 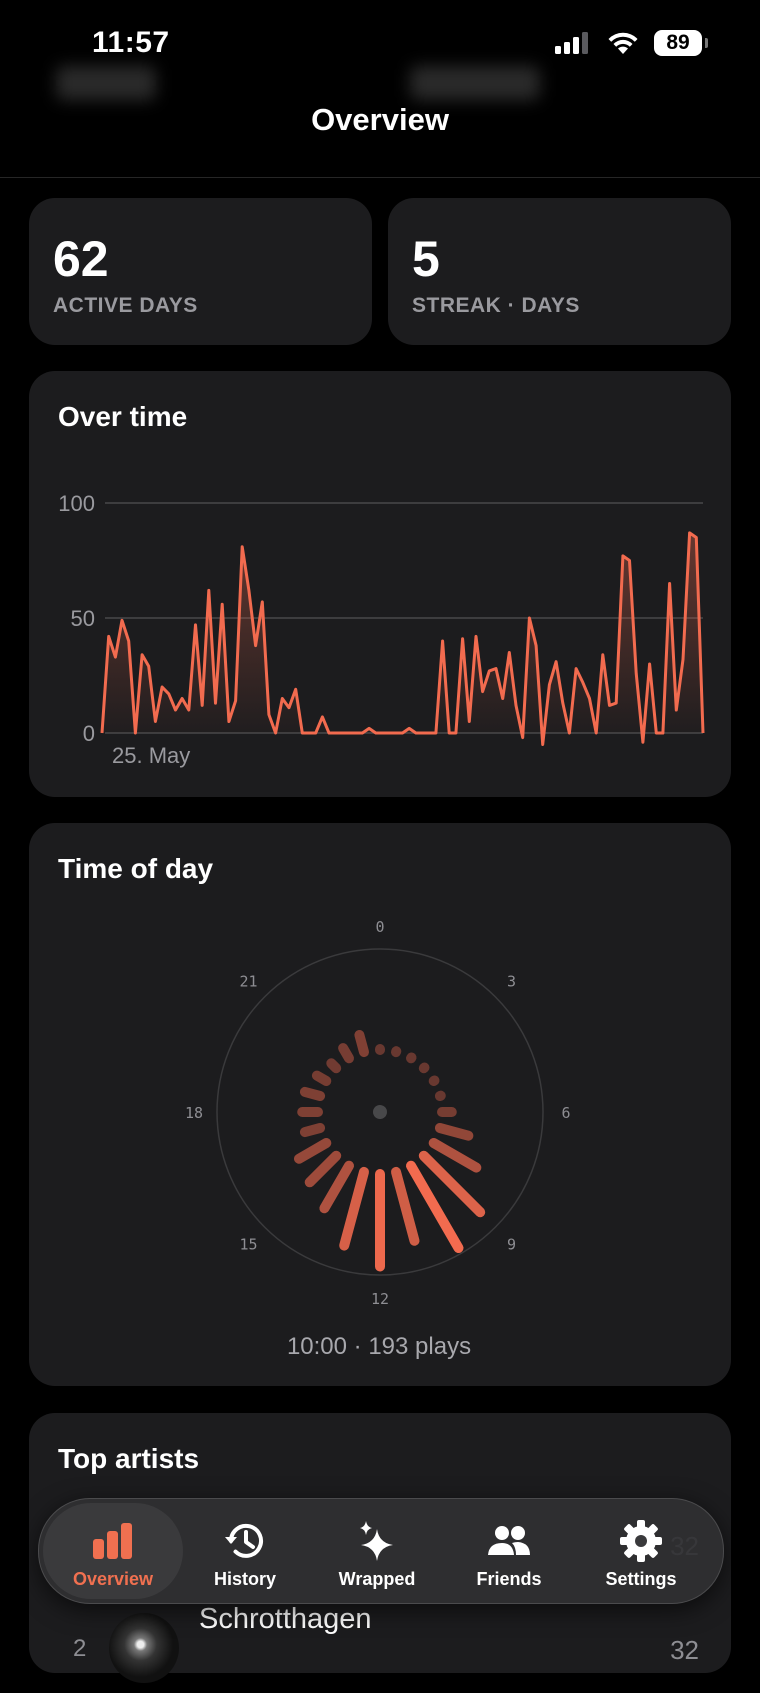 I want to click on streak-value: 5, so click(x=426, y=259).